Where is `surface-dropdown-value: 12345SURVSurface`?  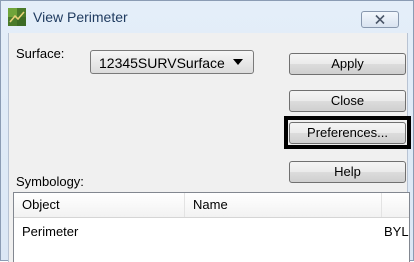 surface-dropdown-value: 12345SURVSurface is located at coordinates (162, 63).